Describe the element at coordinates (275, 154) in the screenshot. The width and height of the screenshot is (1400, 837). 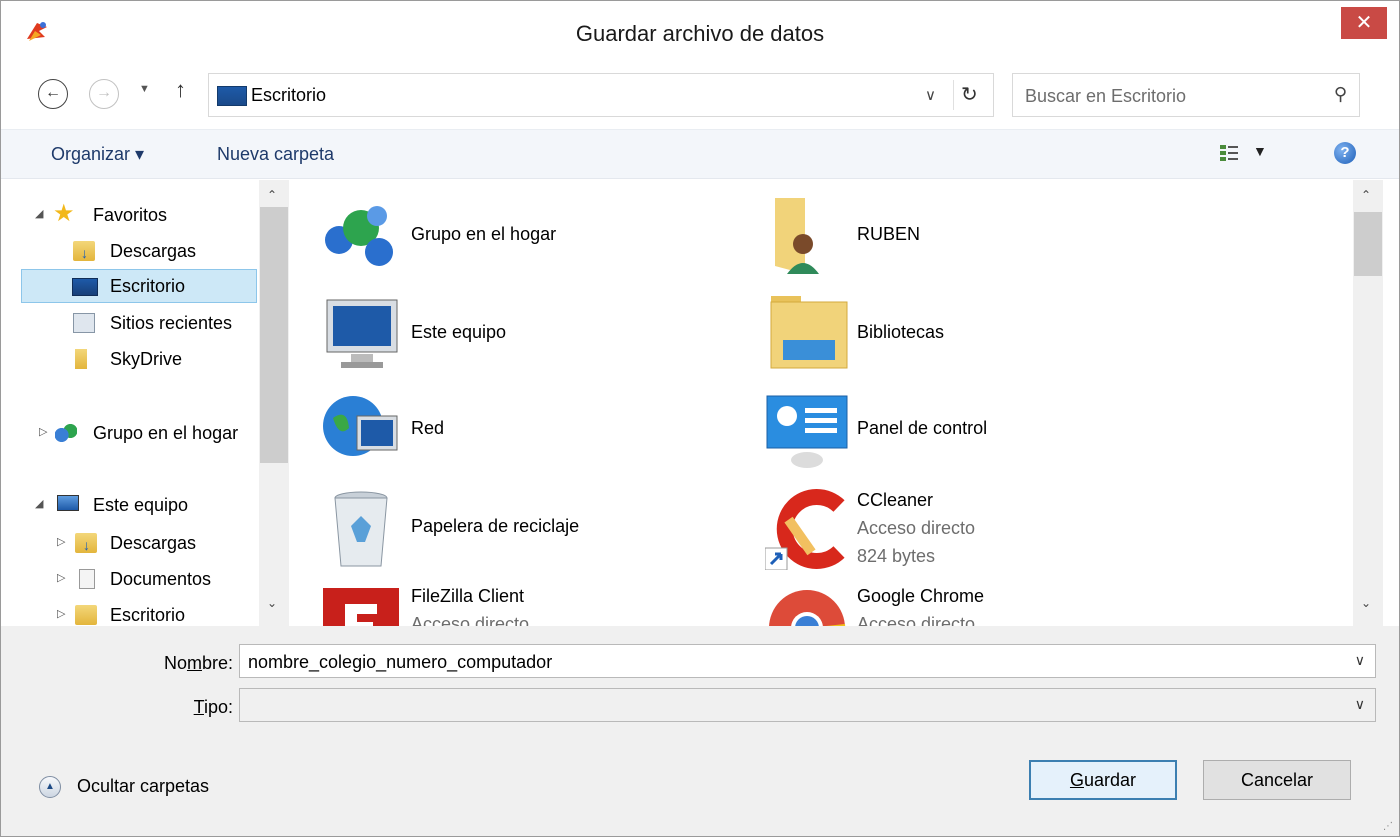
I see `new-folder-button: Nueva carpeta` at that location.